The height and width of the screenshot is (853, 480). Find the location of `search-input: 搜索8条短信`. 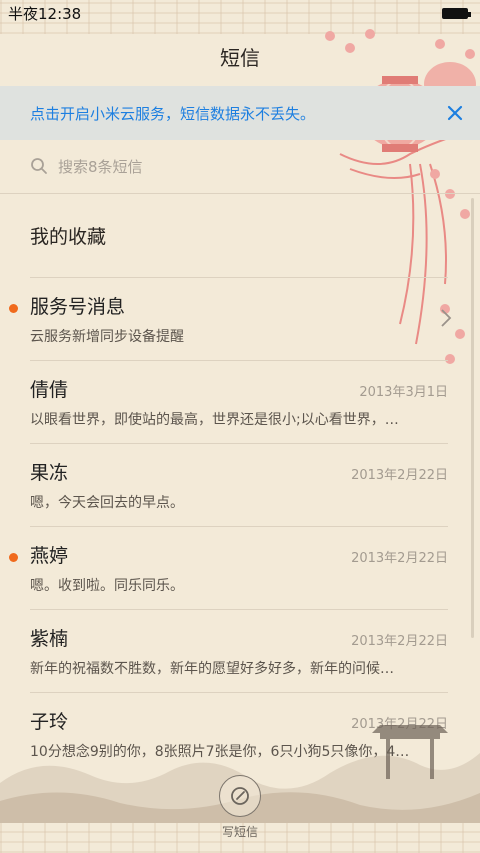

search-input: 搜索8条短信 is located at coordinates (240, 166).